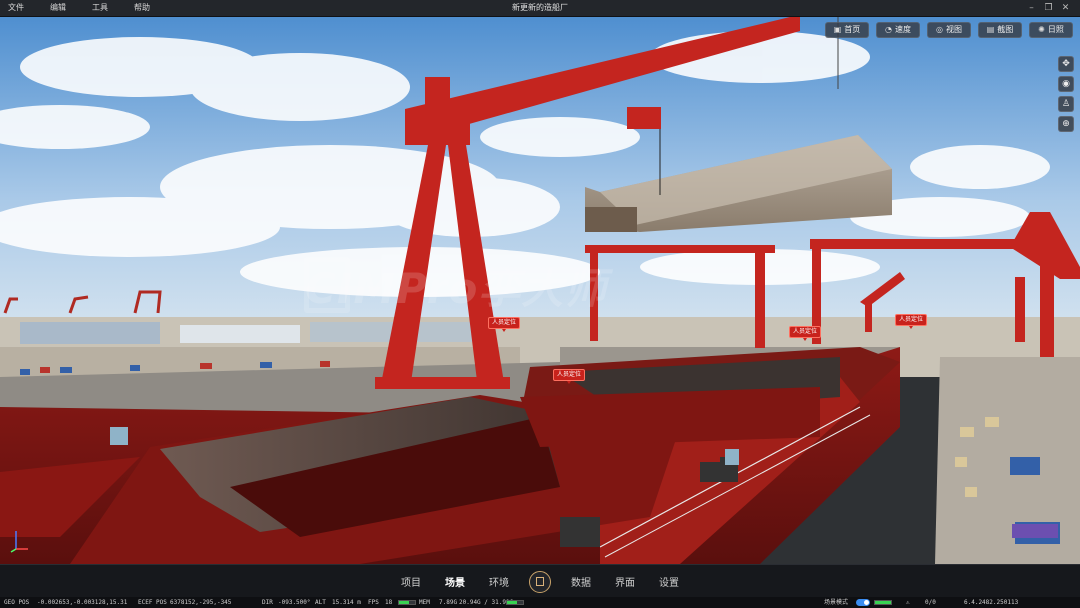  What do you see at coordinates (17, 602) in the screenshot?
I see `geo-pos-label: GEO POS` at bounding box center [17, 602].